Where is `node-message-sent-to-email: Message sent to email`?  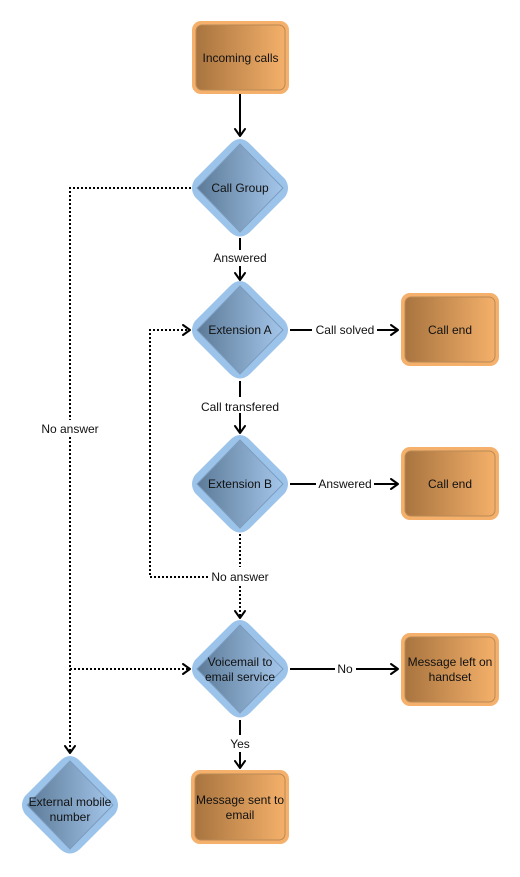
node-message-sent-to-email: Message sent to email is located at coordinates (240, 807).